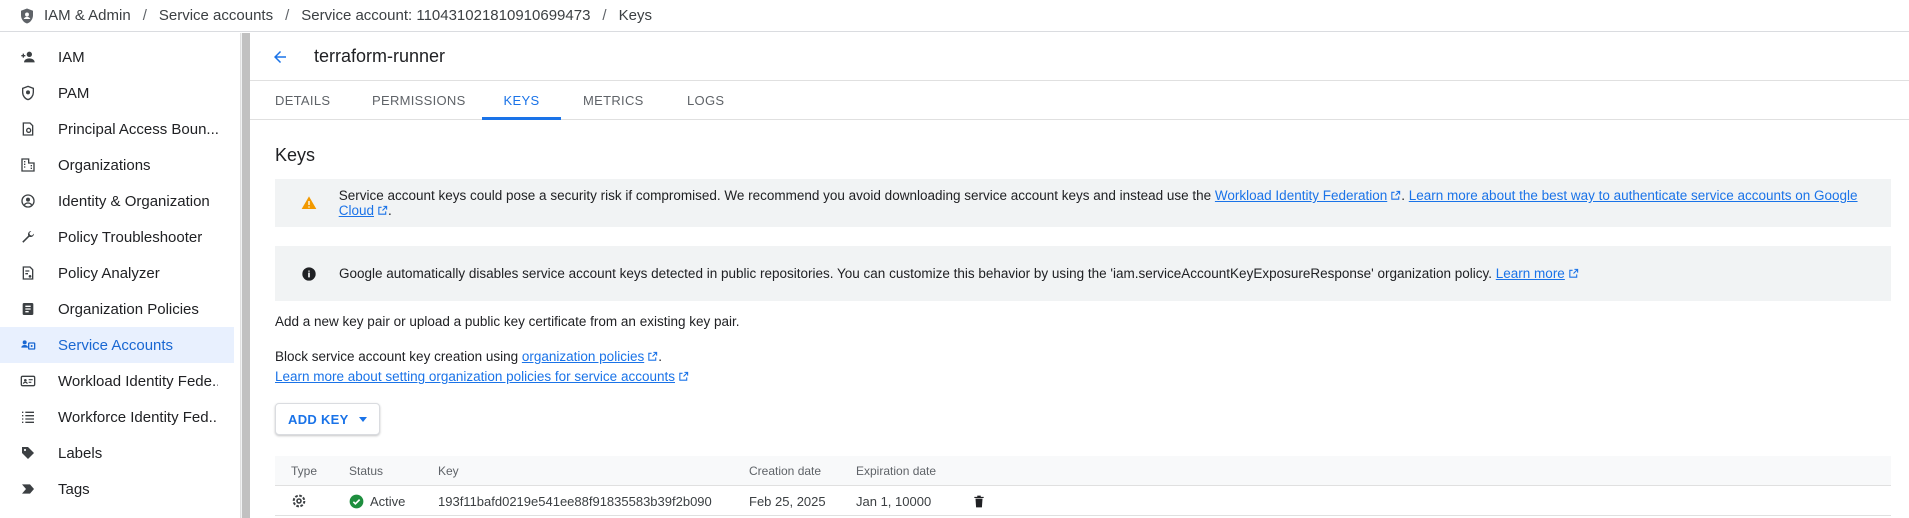 The height and width of the screenshot is (518, 1909). I want to click on person-add-icon, so click(28, 57).